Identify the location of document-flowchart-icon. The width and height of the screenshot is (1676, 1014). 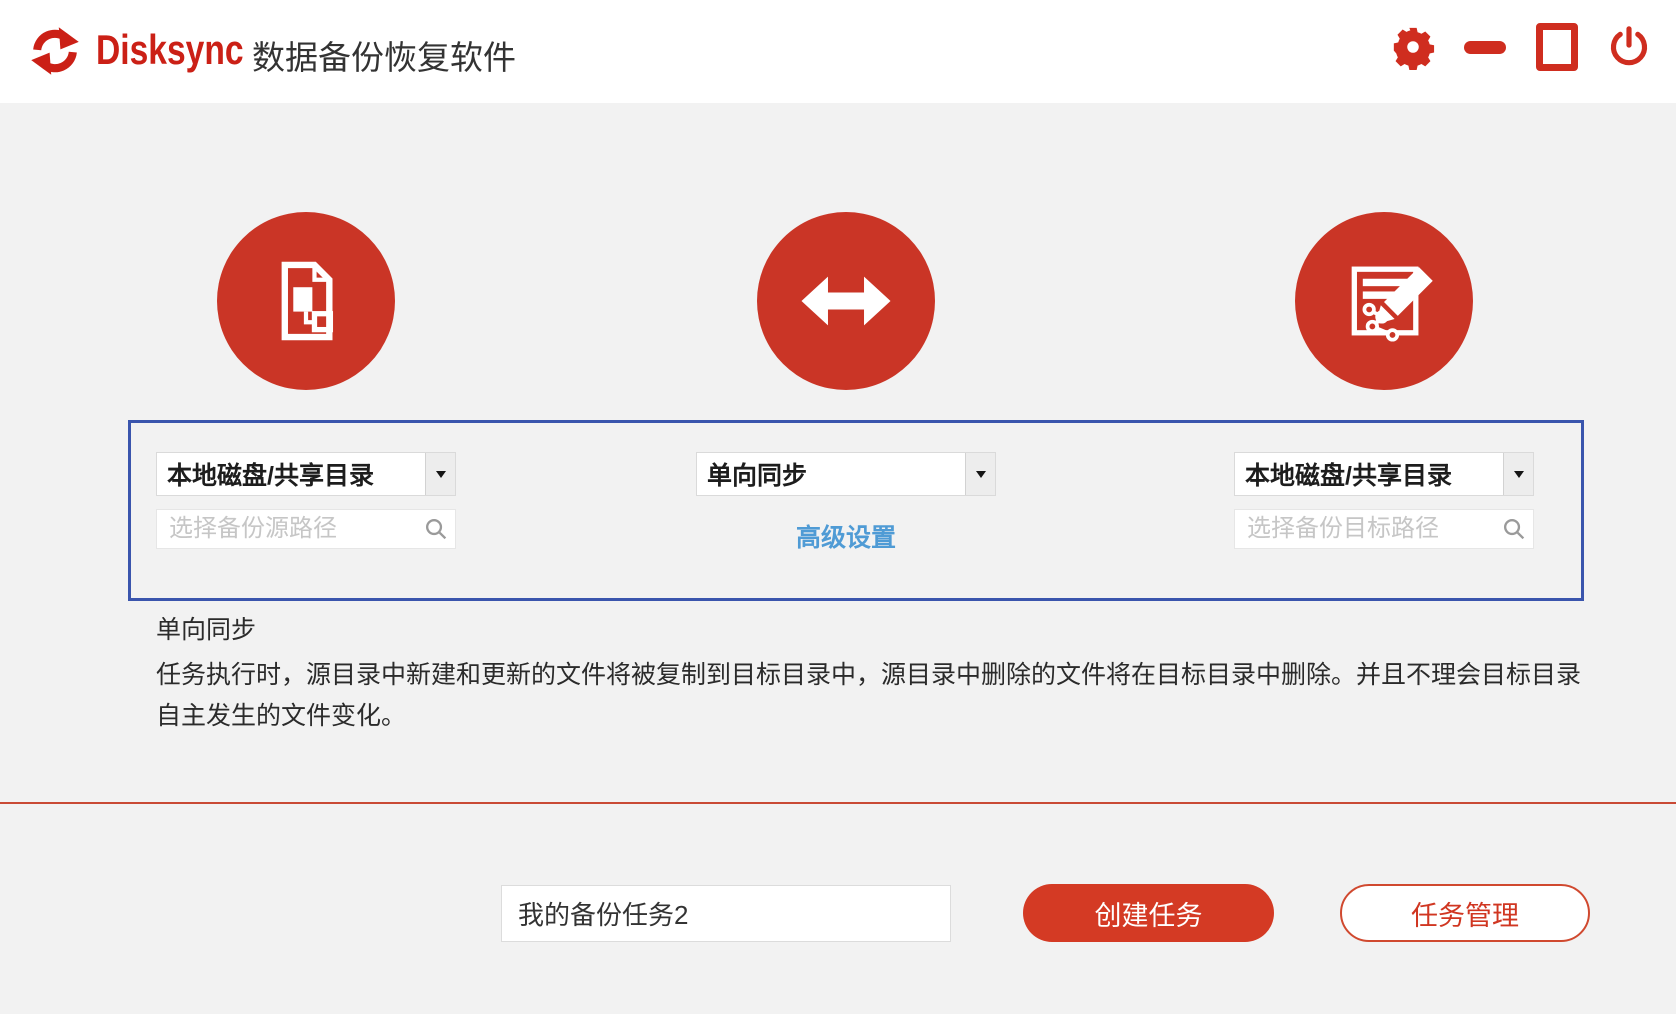
(307, 301).